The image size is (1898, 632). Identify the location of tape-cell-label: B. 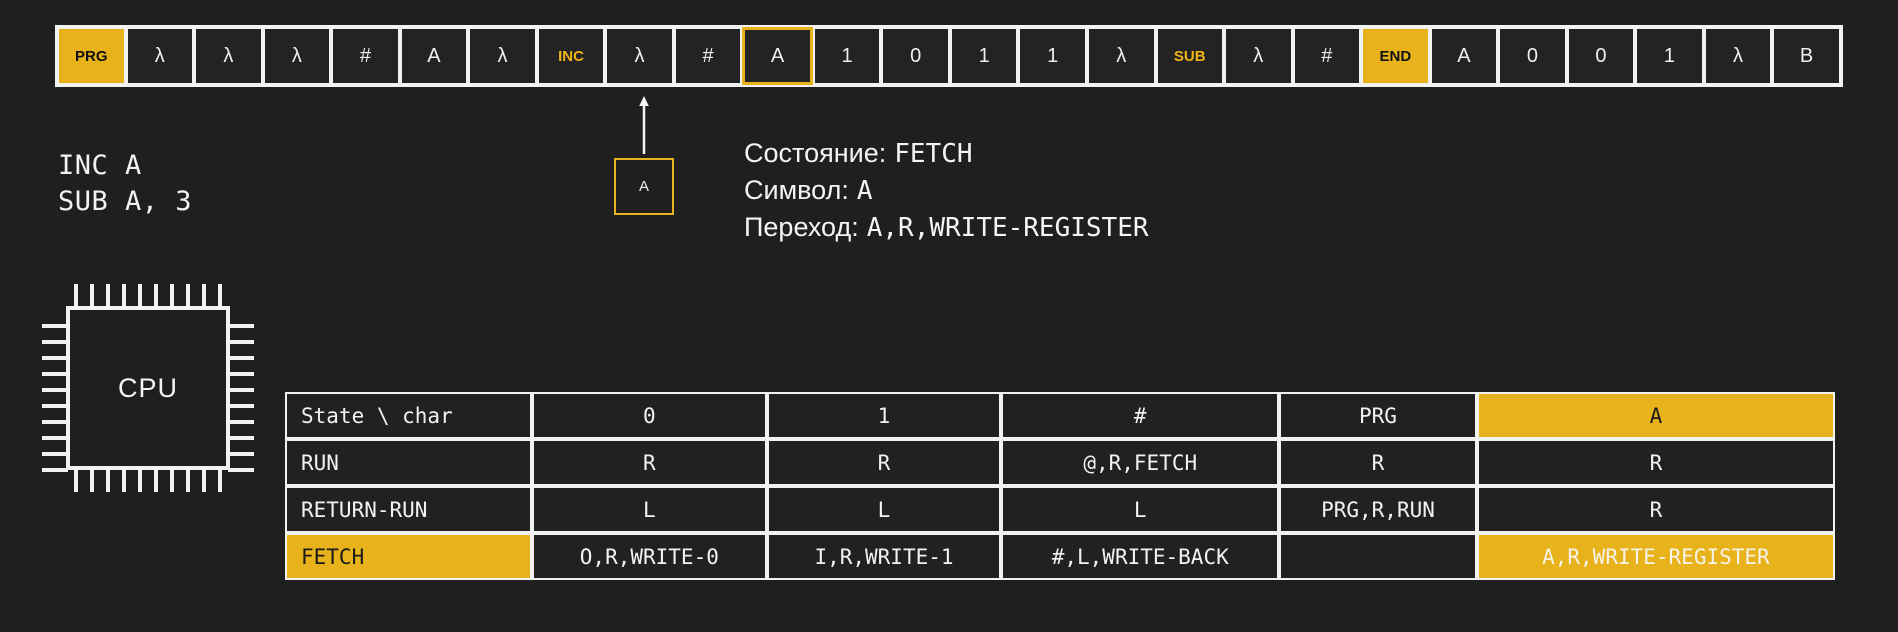
(1806, 56).